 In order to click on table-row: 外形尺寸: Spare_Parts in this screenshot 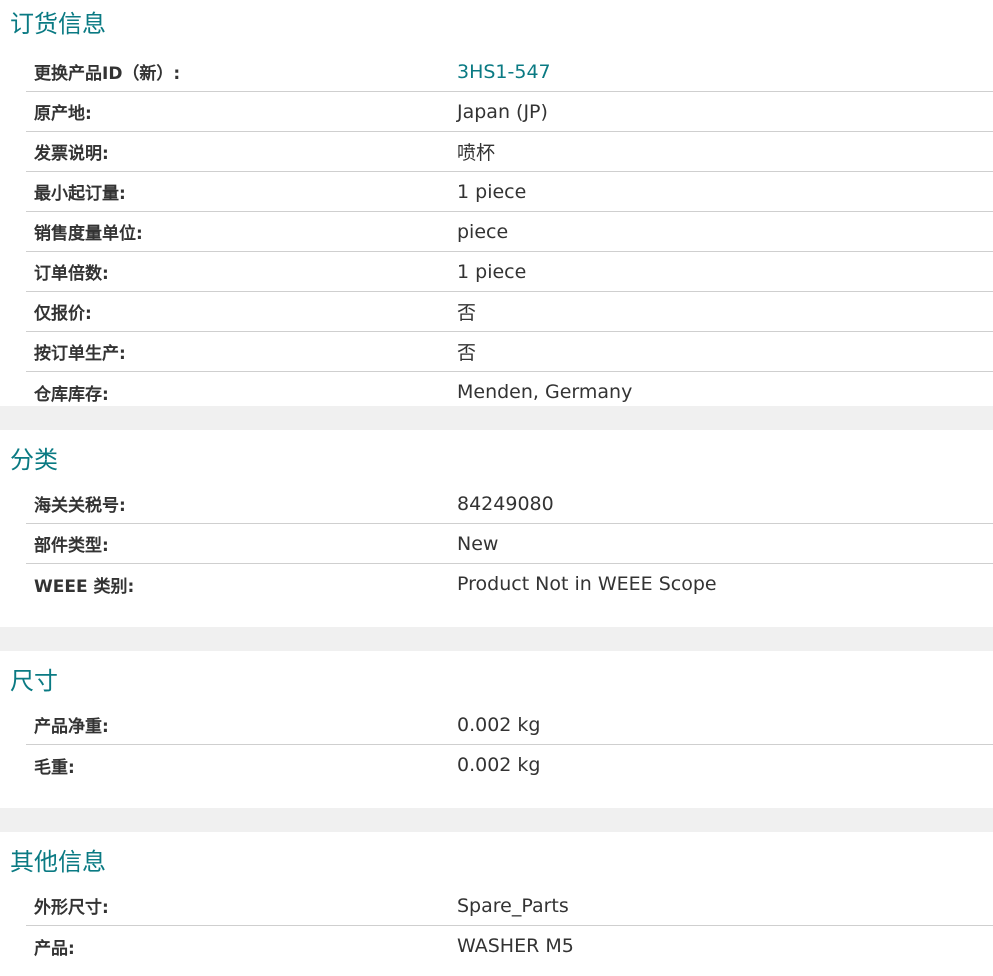, I will do `click(509, 906)`.